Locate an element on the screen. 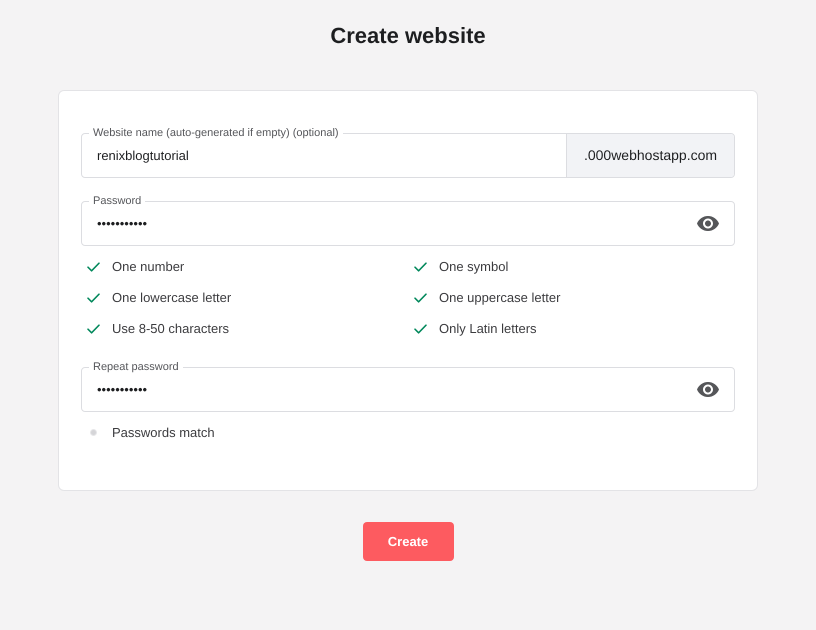  requirement-text: Passwords match is located at coordinates (163, 433).